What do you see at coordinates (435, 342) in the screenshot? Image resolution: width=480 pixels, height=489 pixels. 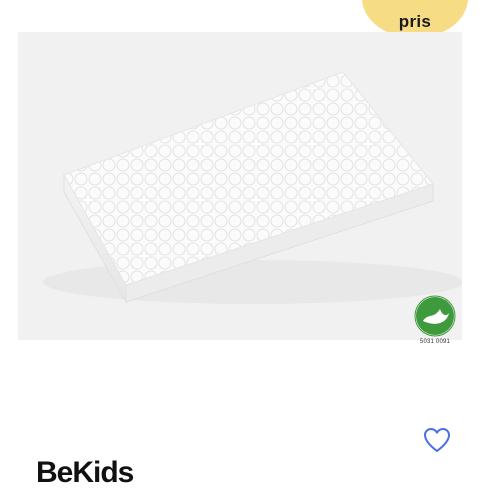 I see `ecolabel-license-number: 5031 0091` at bounding box center [435, 342].